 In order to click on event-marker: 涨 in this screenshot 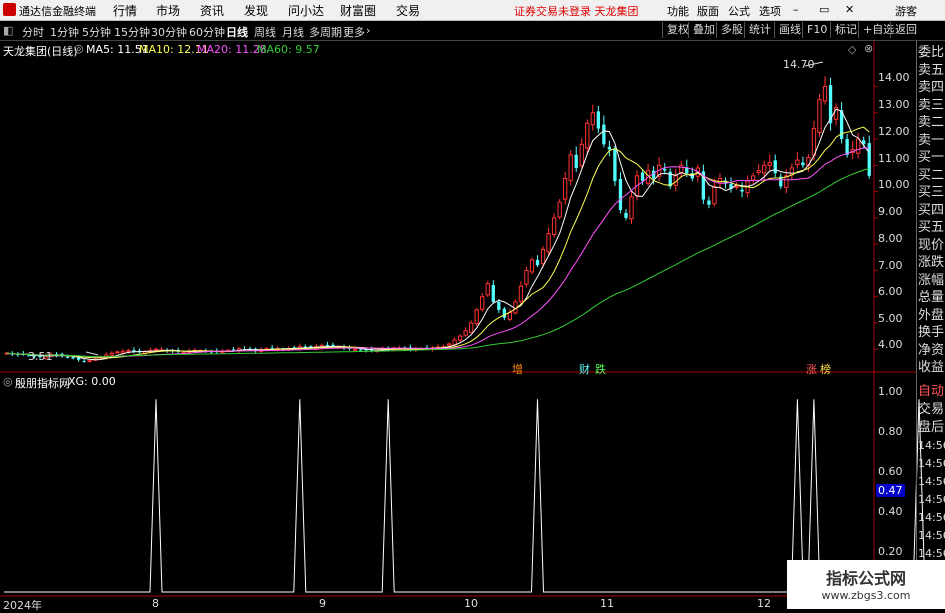, I will do `click(811, 369)`.